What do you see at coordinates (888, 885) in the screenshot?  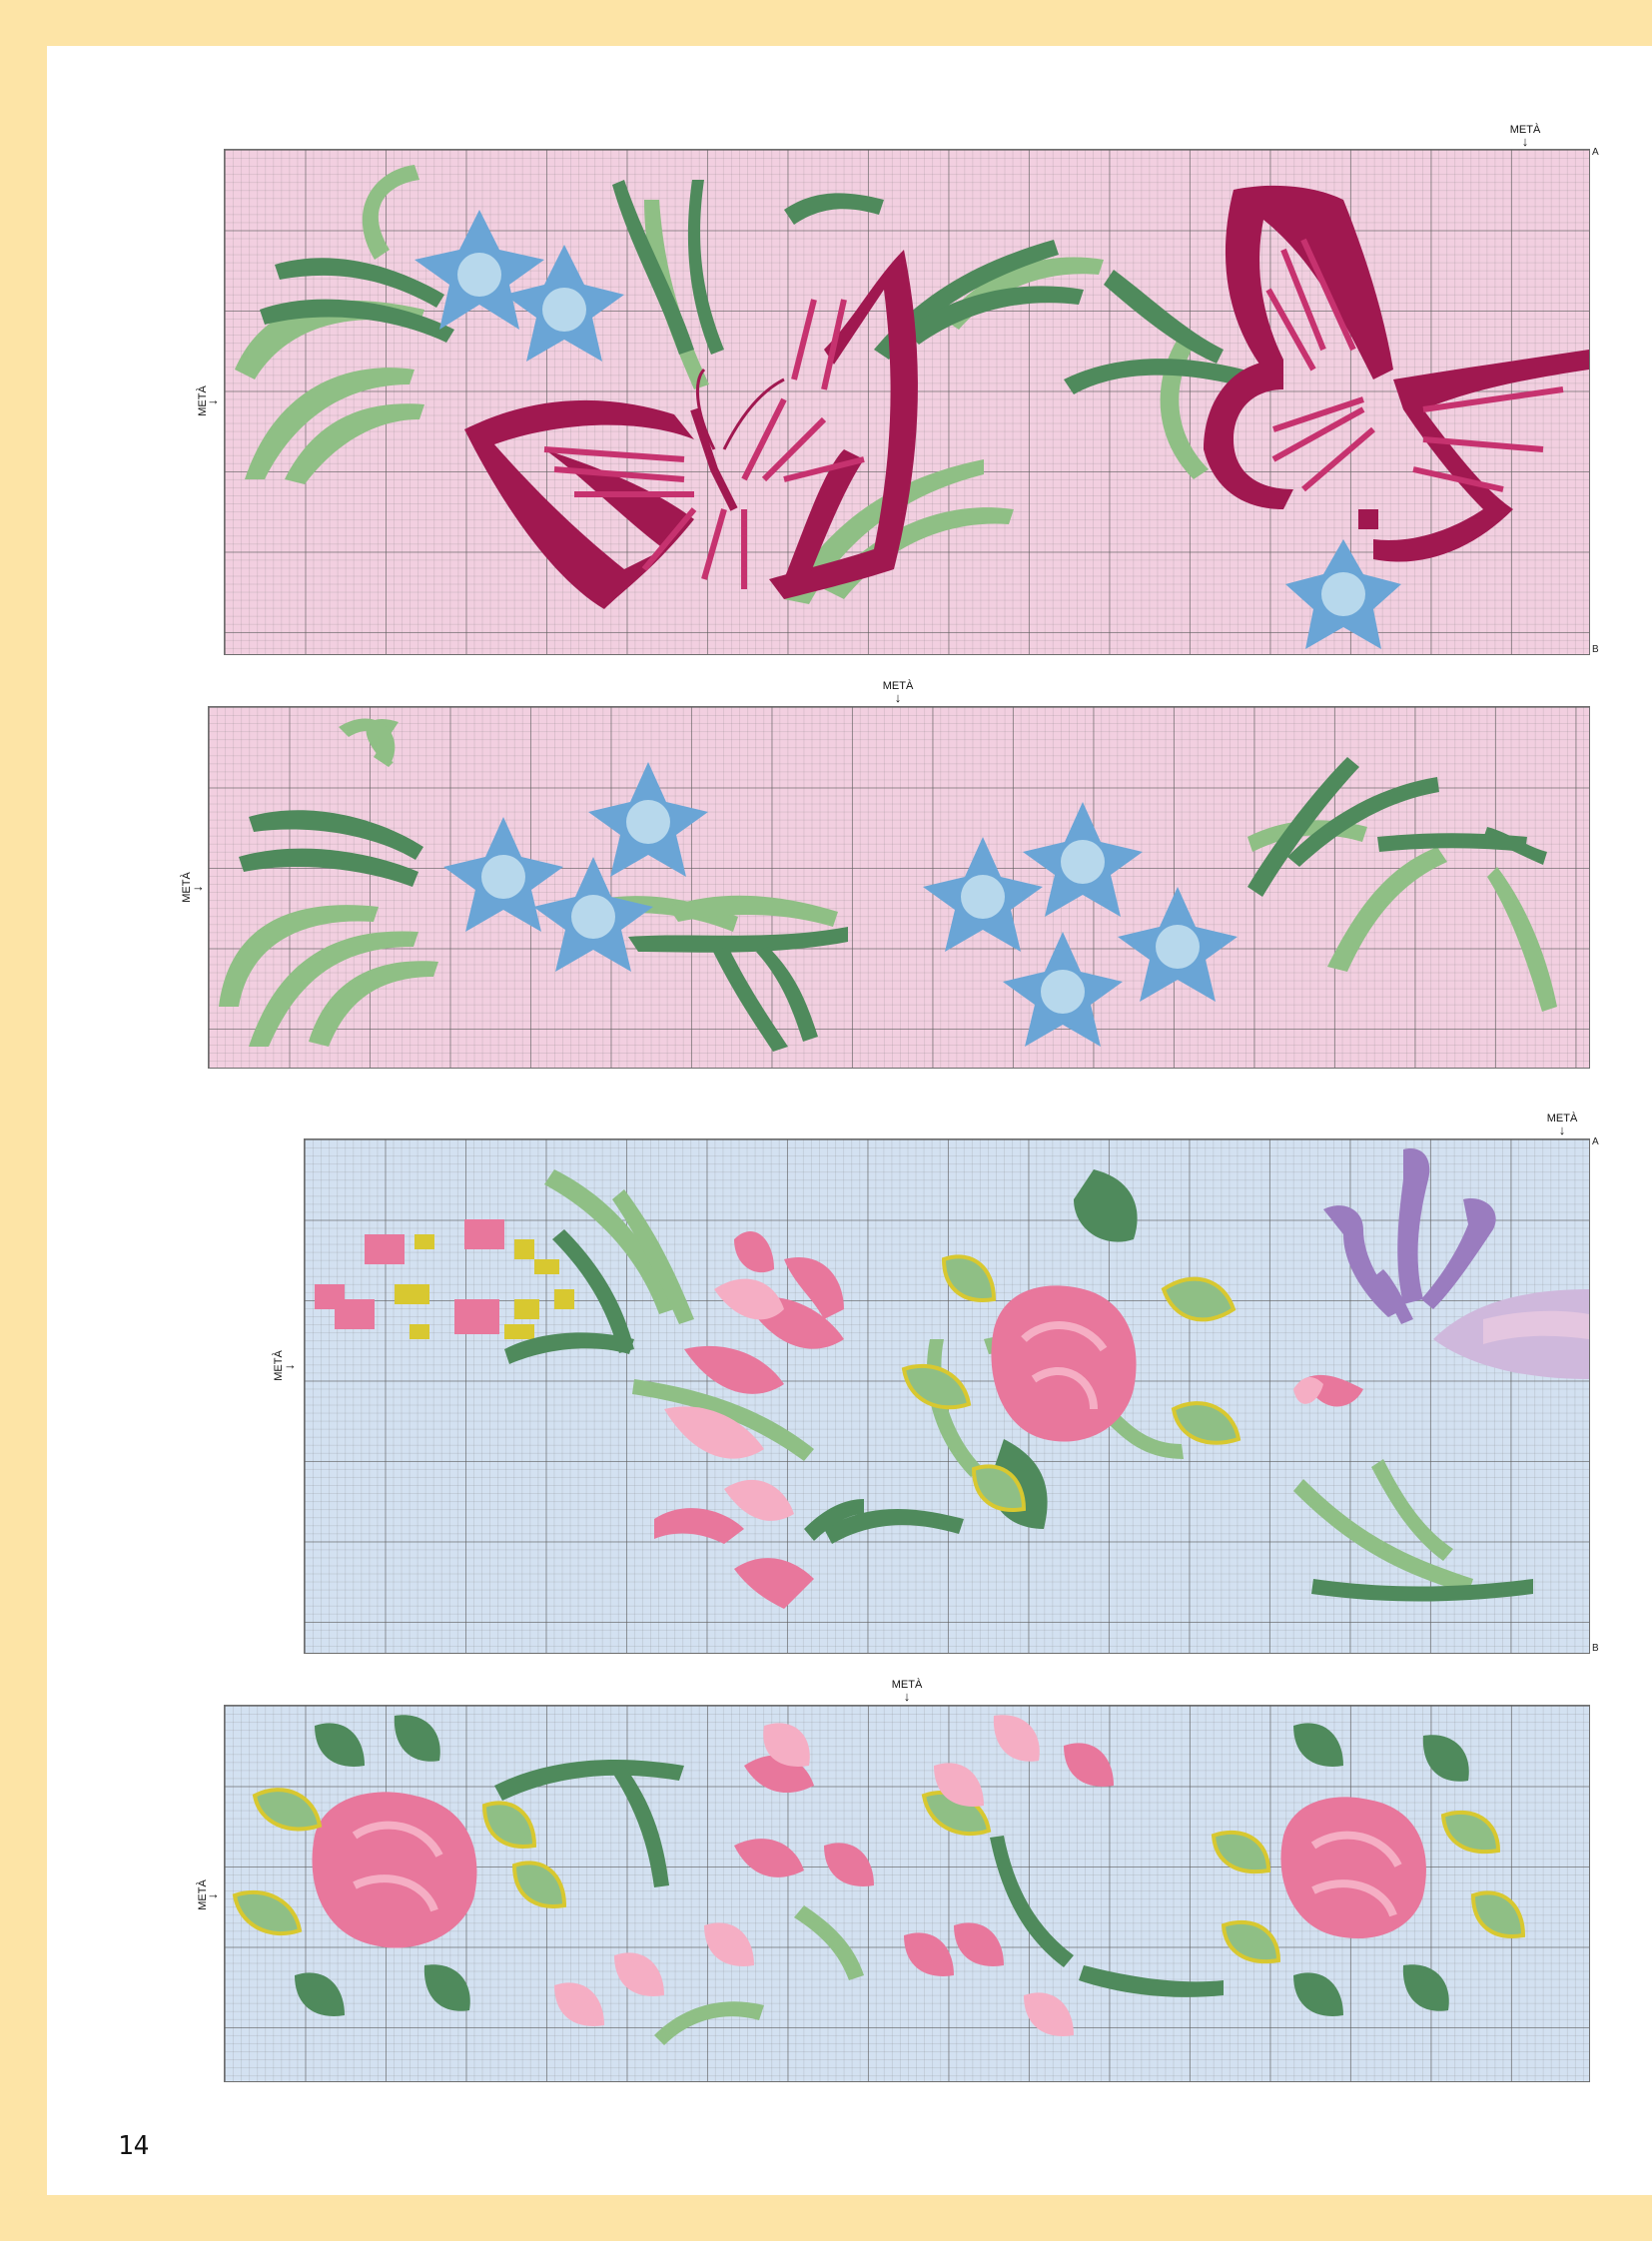 I see `chart-2-pattern` at bounding box center [888, 885].